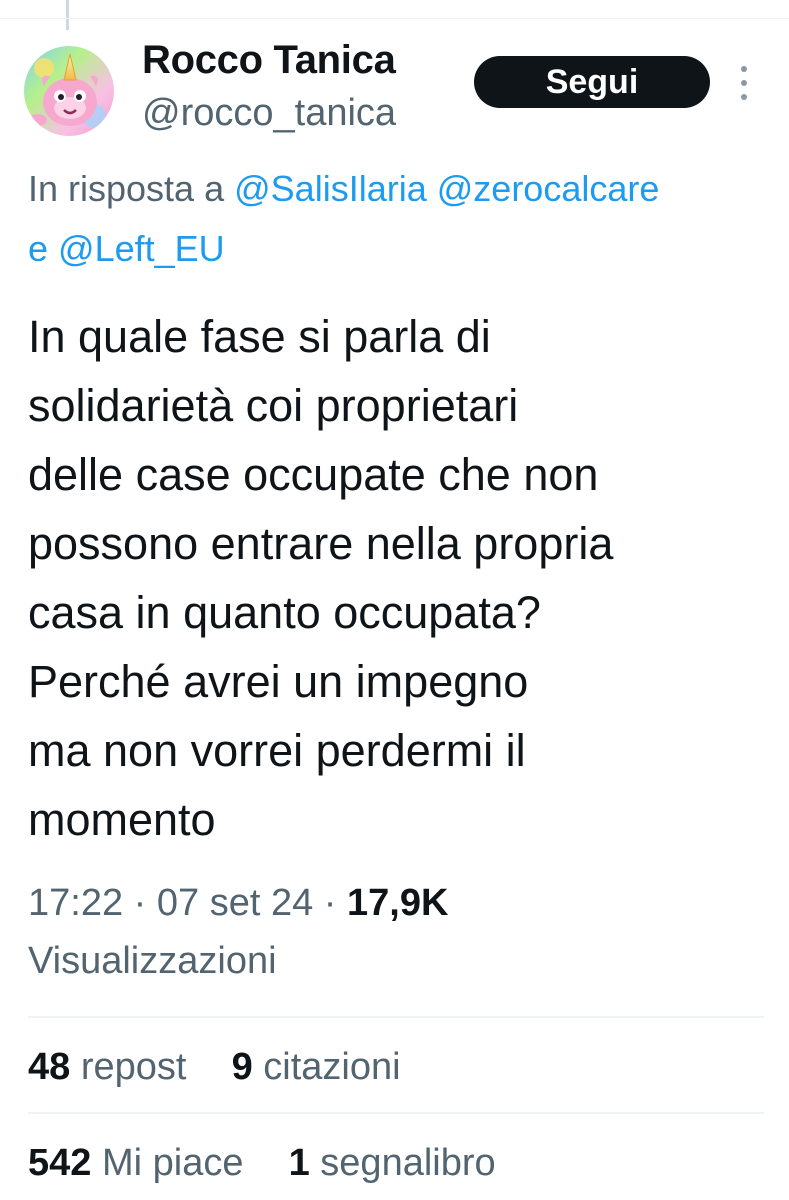 This screenshot has height=1200, width=789. What do you see at coordinates (269, 60) in the screenshot?
I see `author-display-name: Rocco Tanica` at bounding box center [269, 60].